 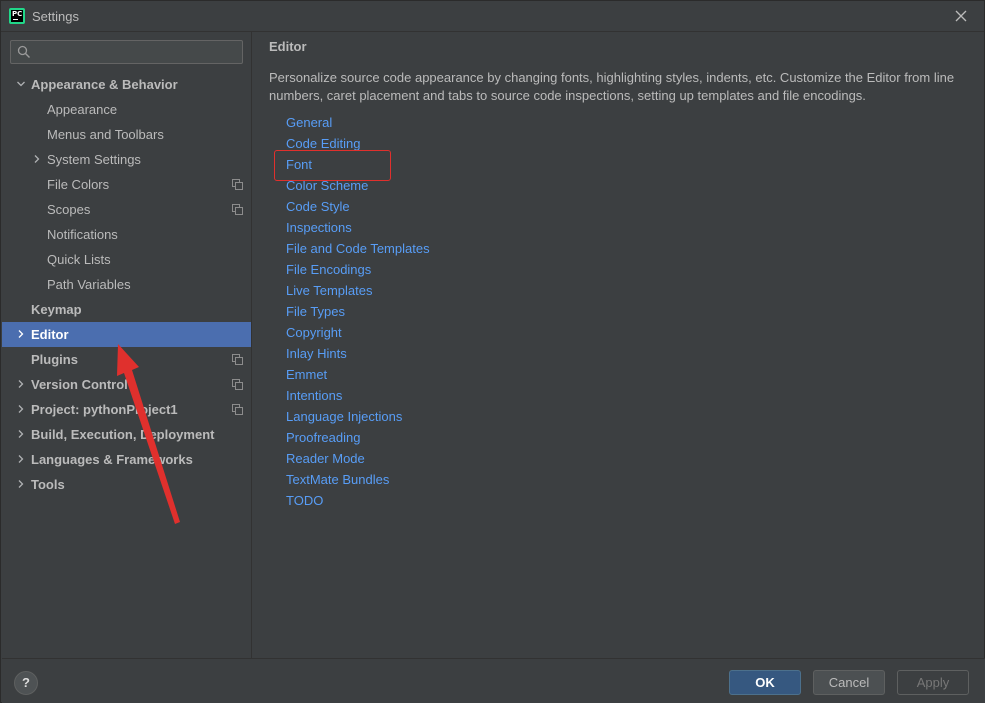 I want to click on link-file-code-templates: File and Code Templates, so click(x=358, y=248).